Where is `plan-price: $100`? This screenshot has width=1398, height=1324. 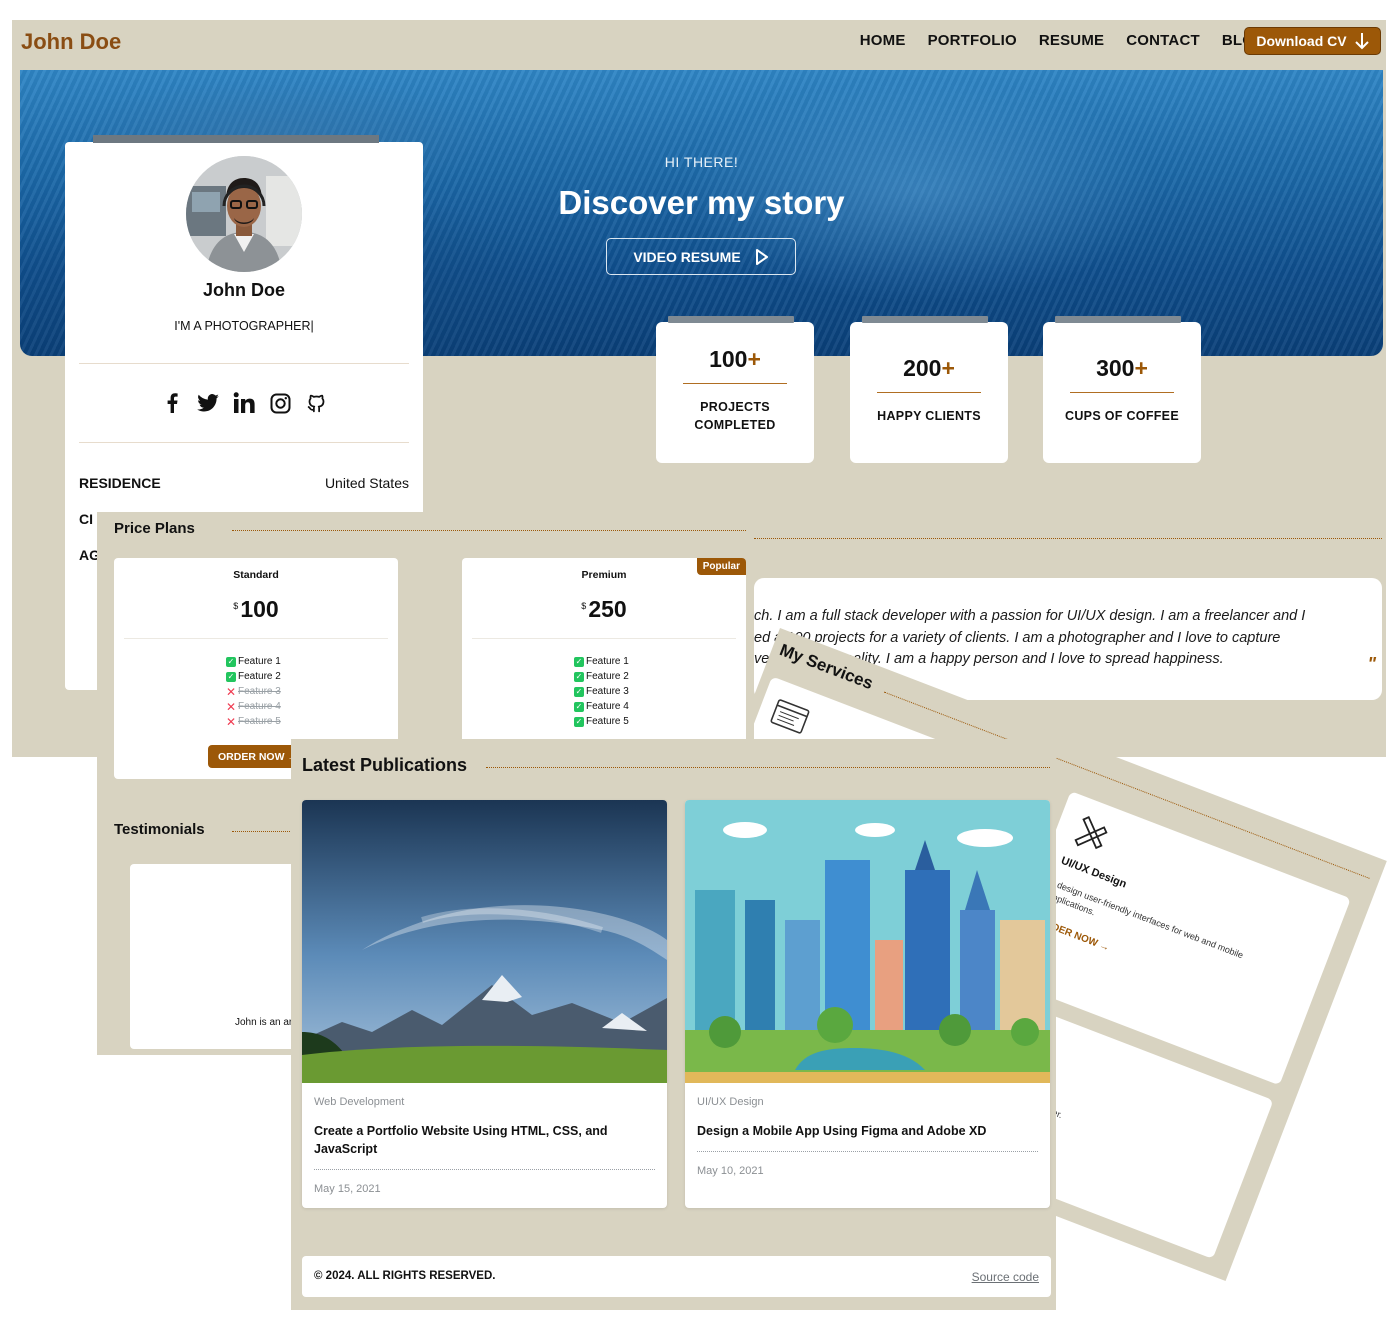 plan-price: $100 is located at coordinates (256, 609).